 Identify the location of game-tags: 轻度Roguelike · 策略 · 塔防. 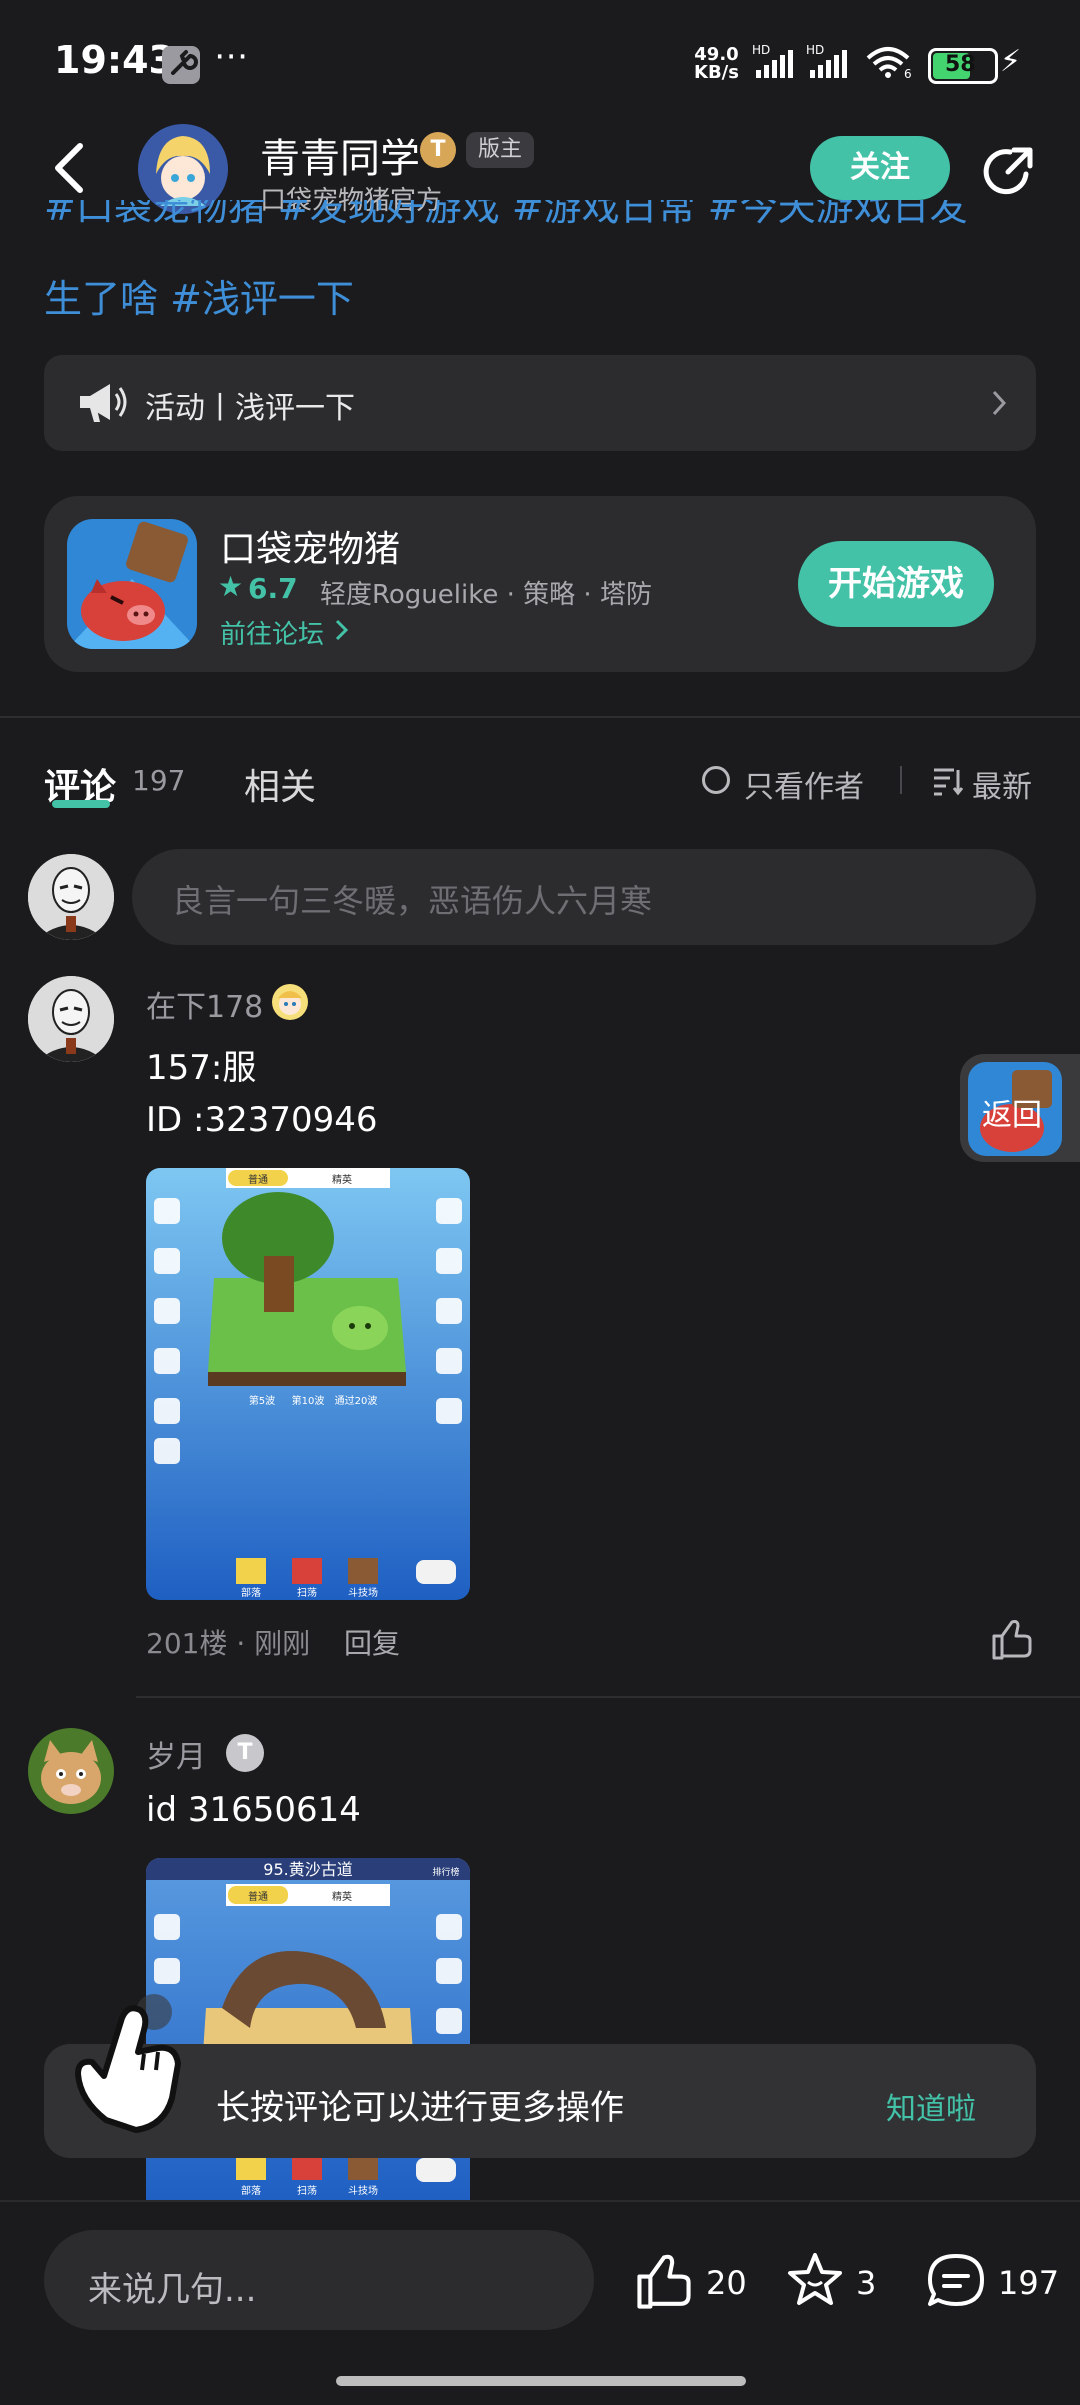
(486, 595).